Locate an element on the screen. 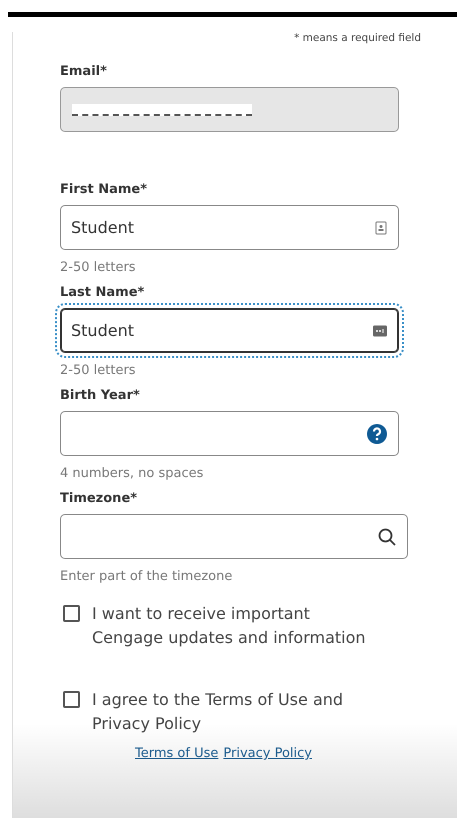 Image resolution: width=457 pixels, height=818 pixels. field-label: Last Name* is located at coordinates (103, 292).